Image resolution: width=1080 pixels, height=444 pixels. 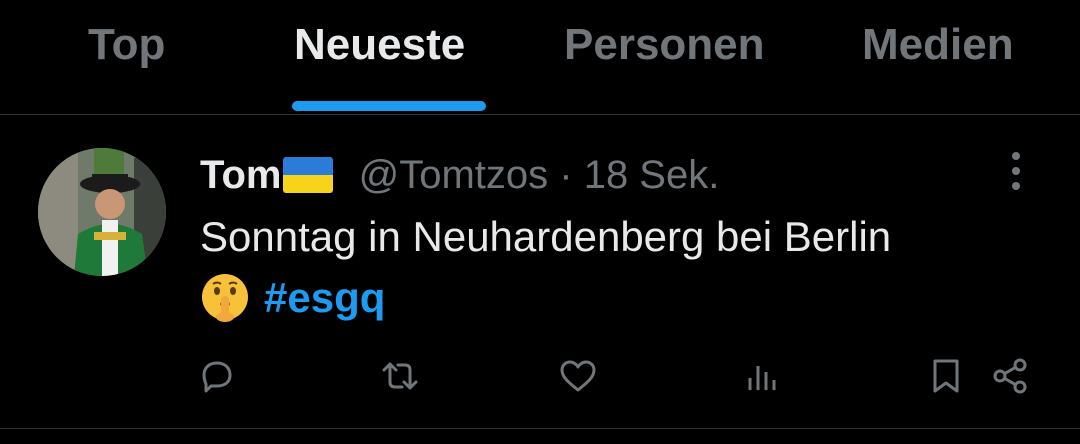 I want to click on ukraine-flag-icon, so click(x=308, y=175).